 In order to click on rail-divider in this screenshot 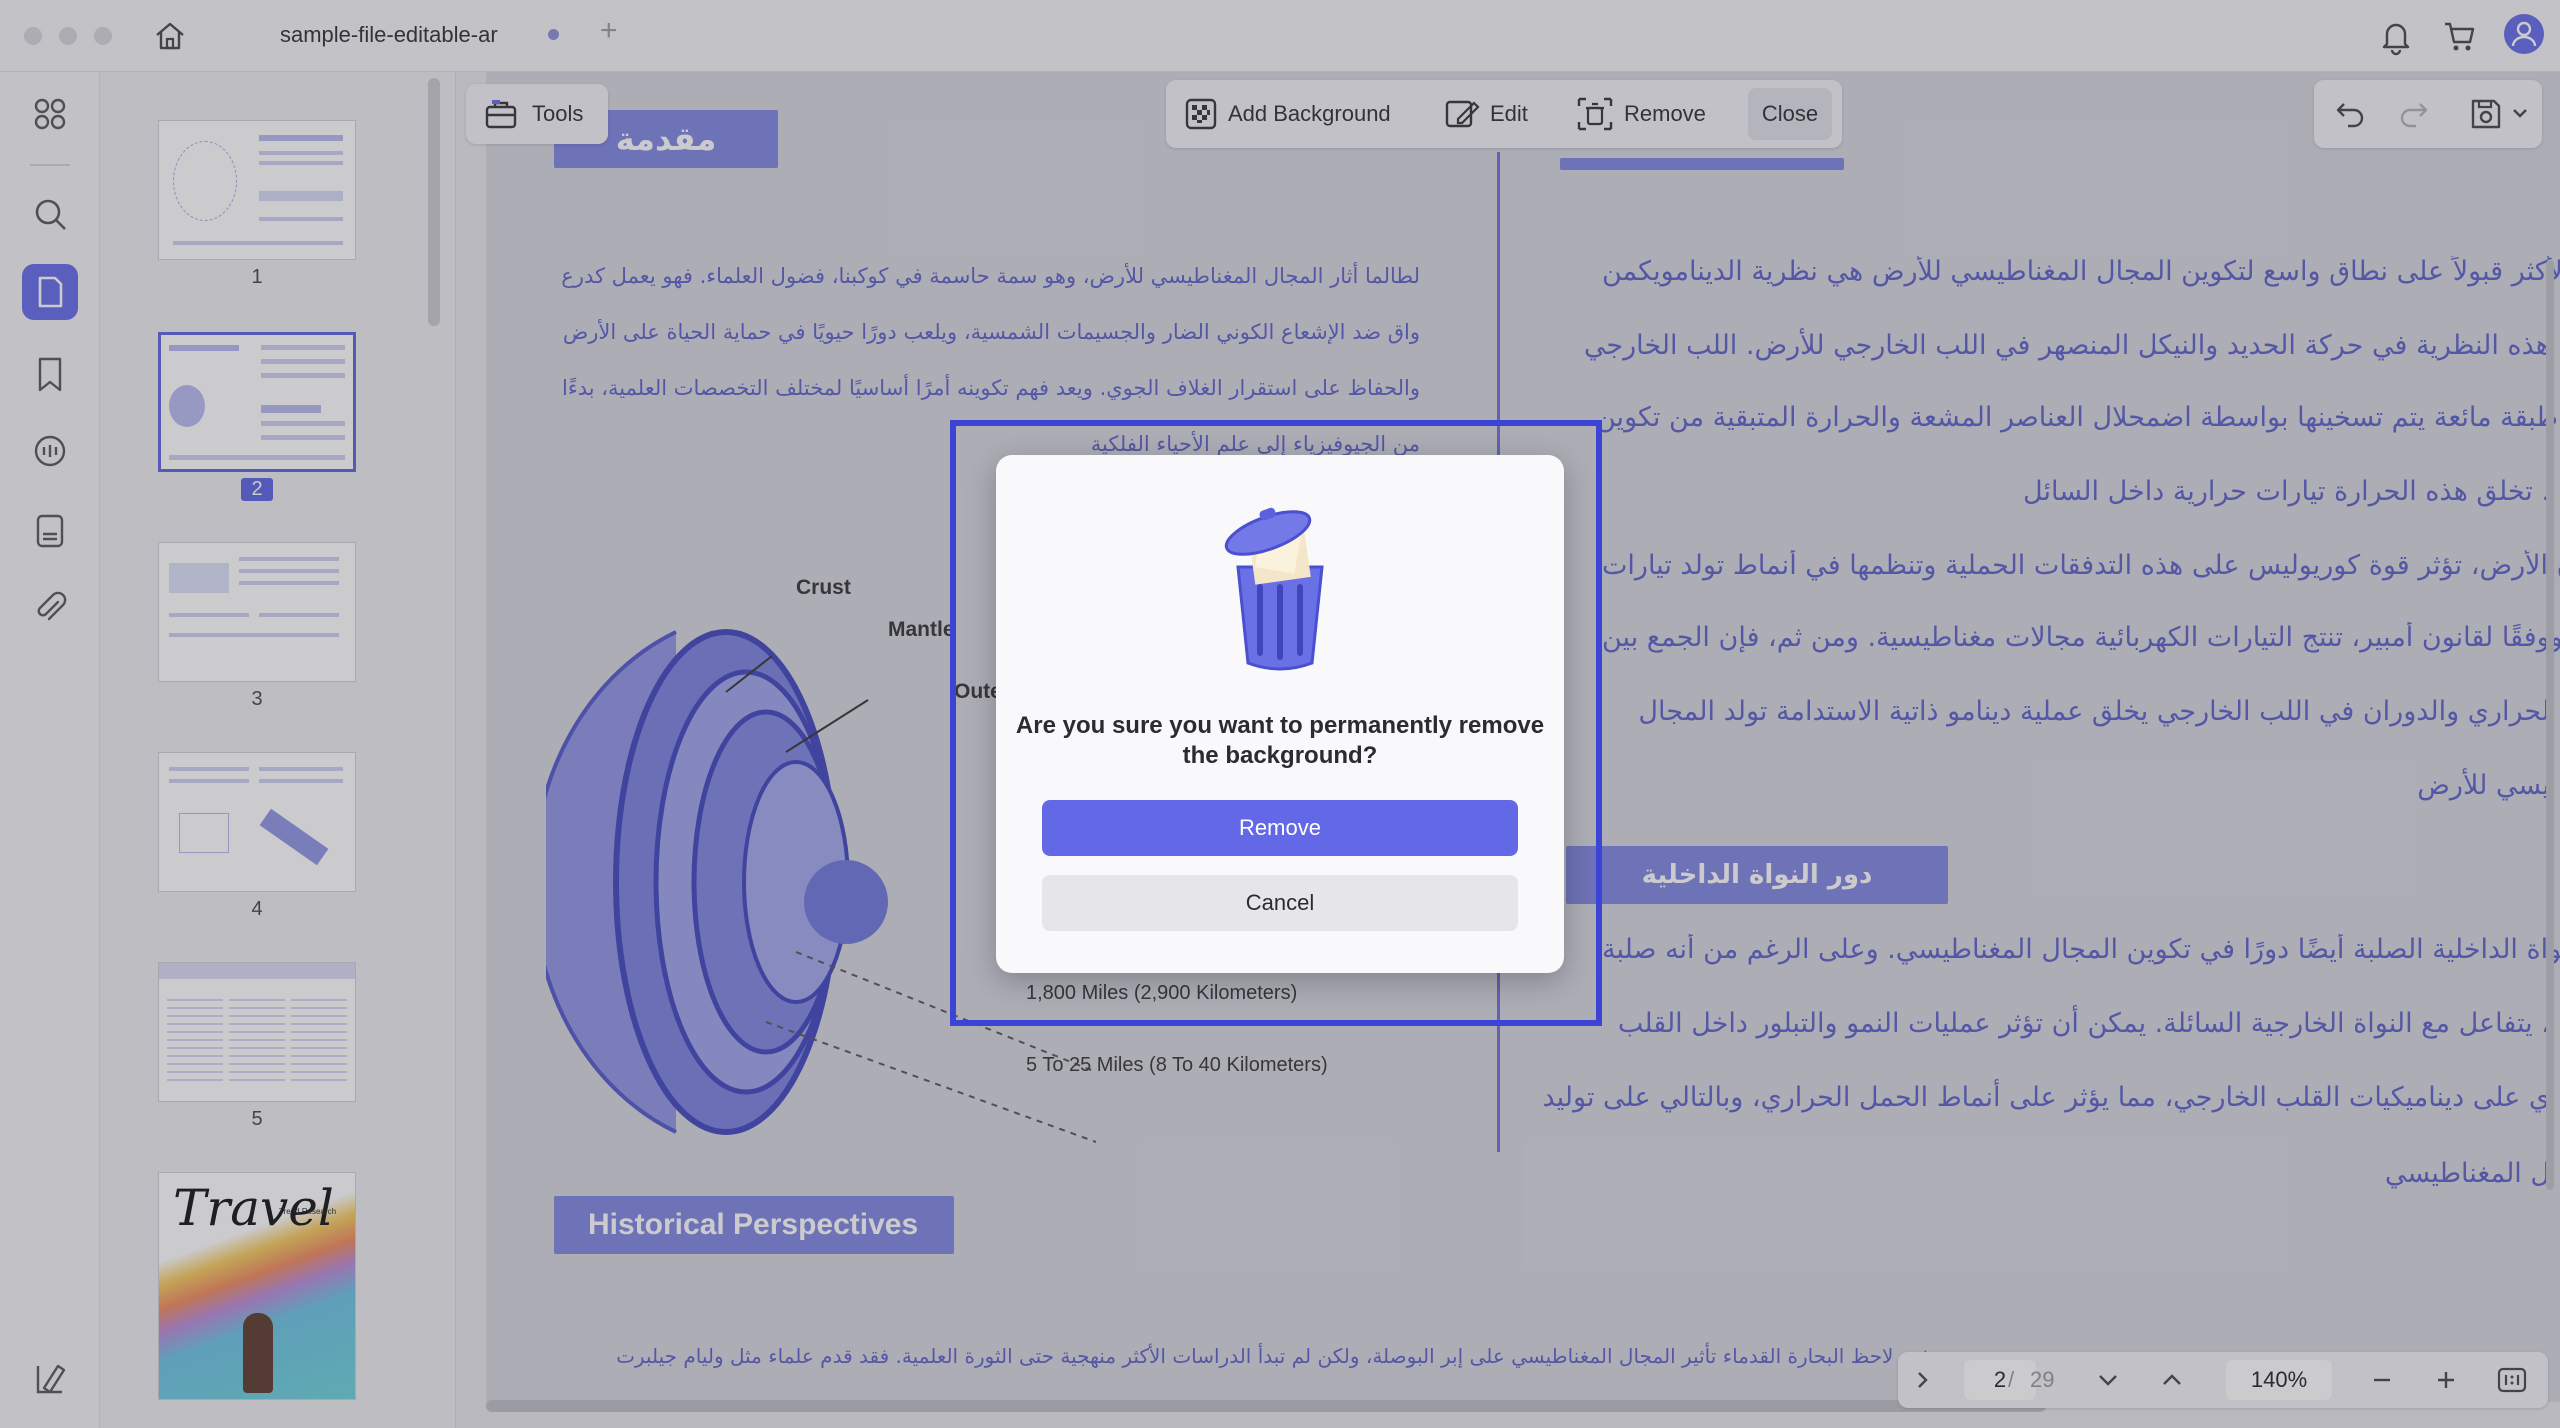, I will do `click(50, 165)`.